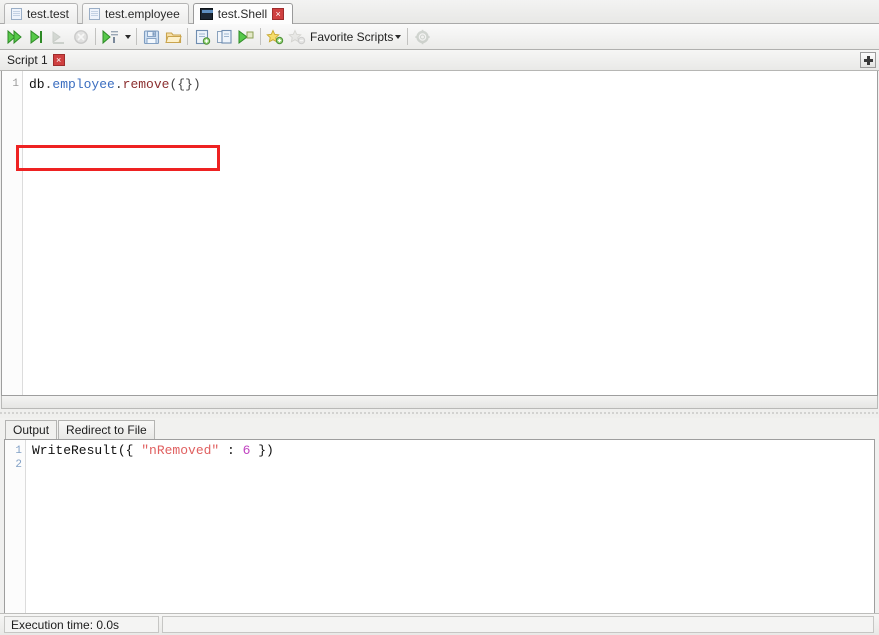 The width and height of the screenshot is (879, 635). I want to click on tab-output: Output, so click(31, 429).